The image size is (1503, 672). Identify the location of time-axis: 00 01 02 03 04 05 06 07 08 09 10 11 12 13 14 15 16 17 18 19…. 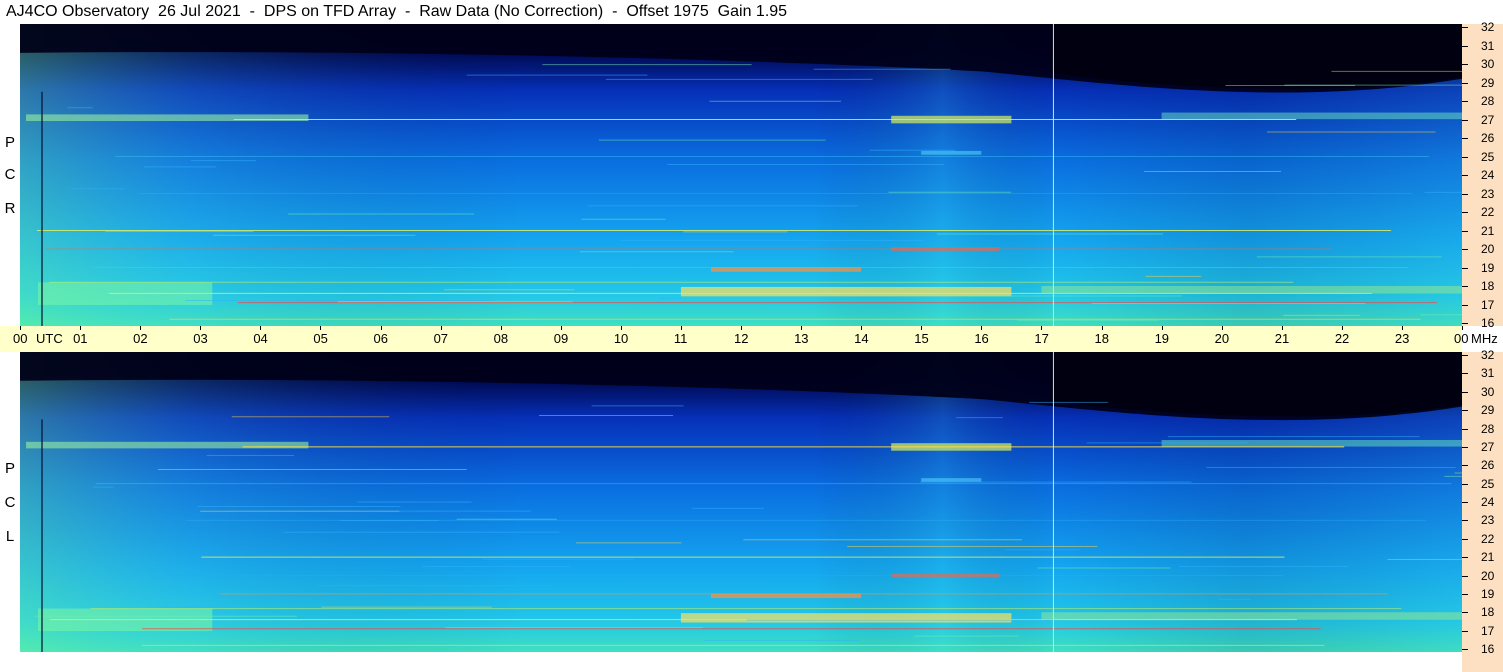
(749, 339).